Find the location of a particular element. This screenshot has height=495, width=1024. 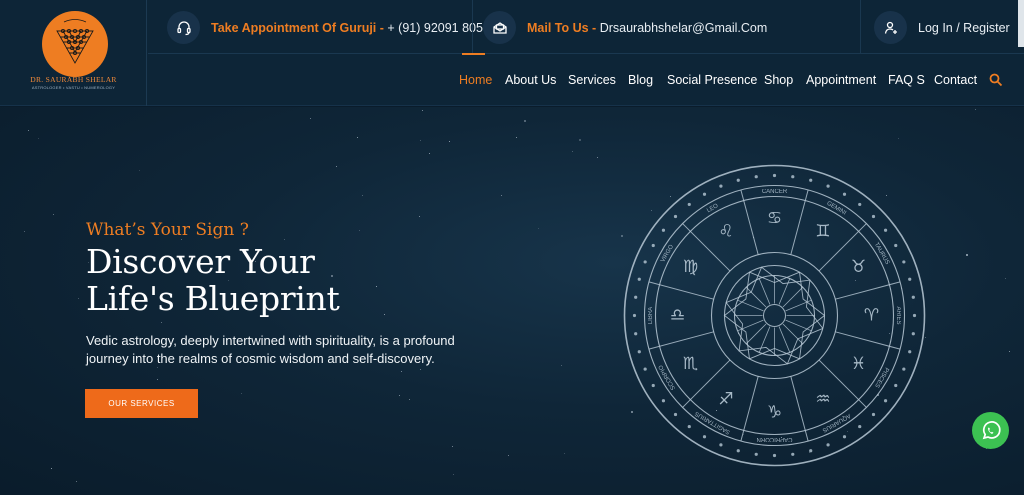

zodiac-glyph-icon: ♏ is located at coordinates (690, 364).